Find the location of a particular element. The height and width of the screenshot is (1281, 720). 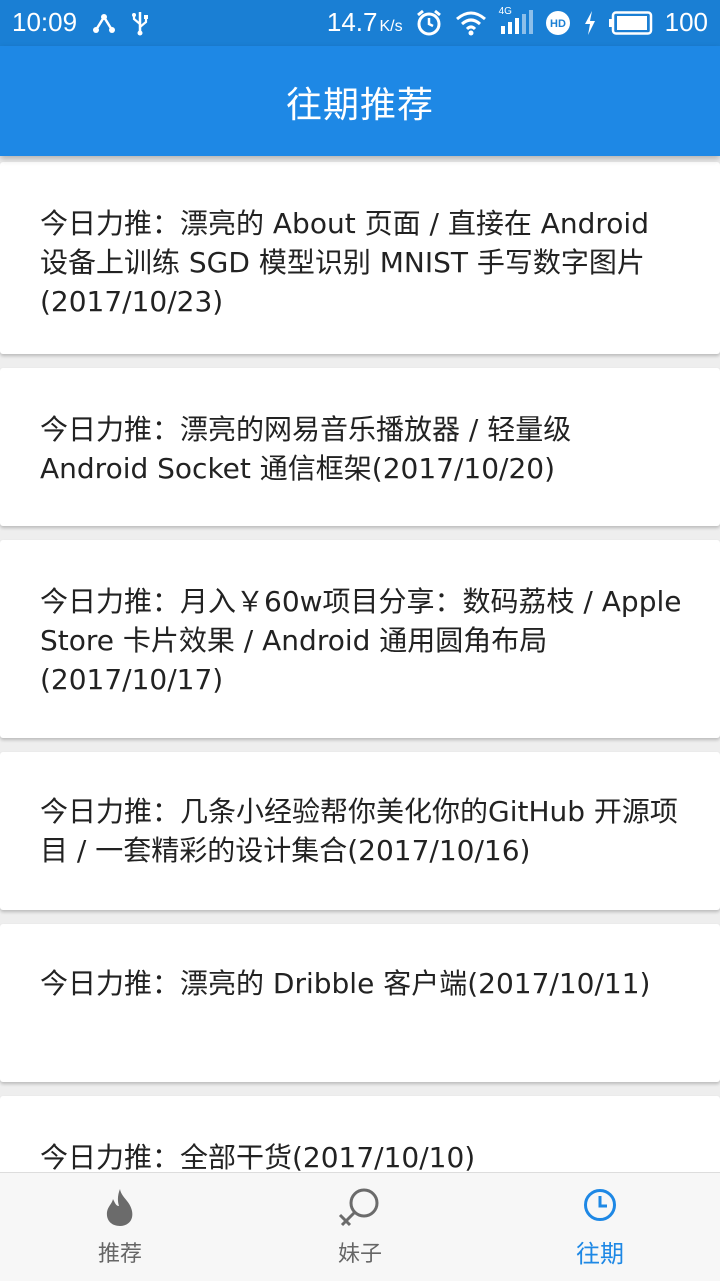

network-speed: 14.7 K/s is located at coordinates (365, 22).